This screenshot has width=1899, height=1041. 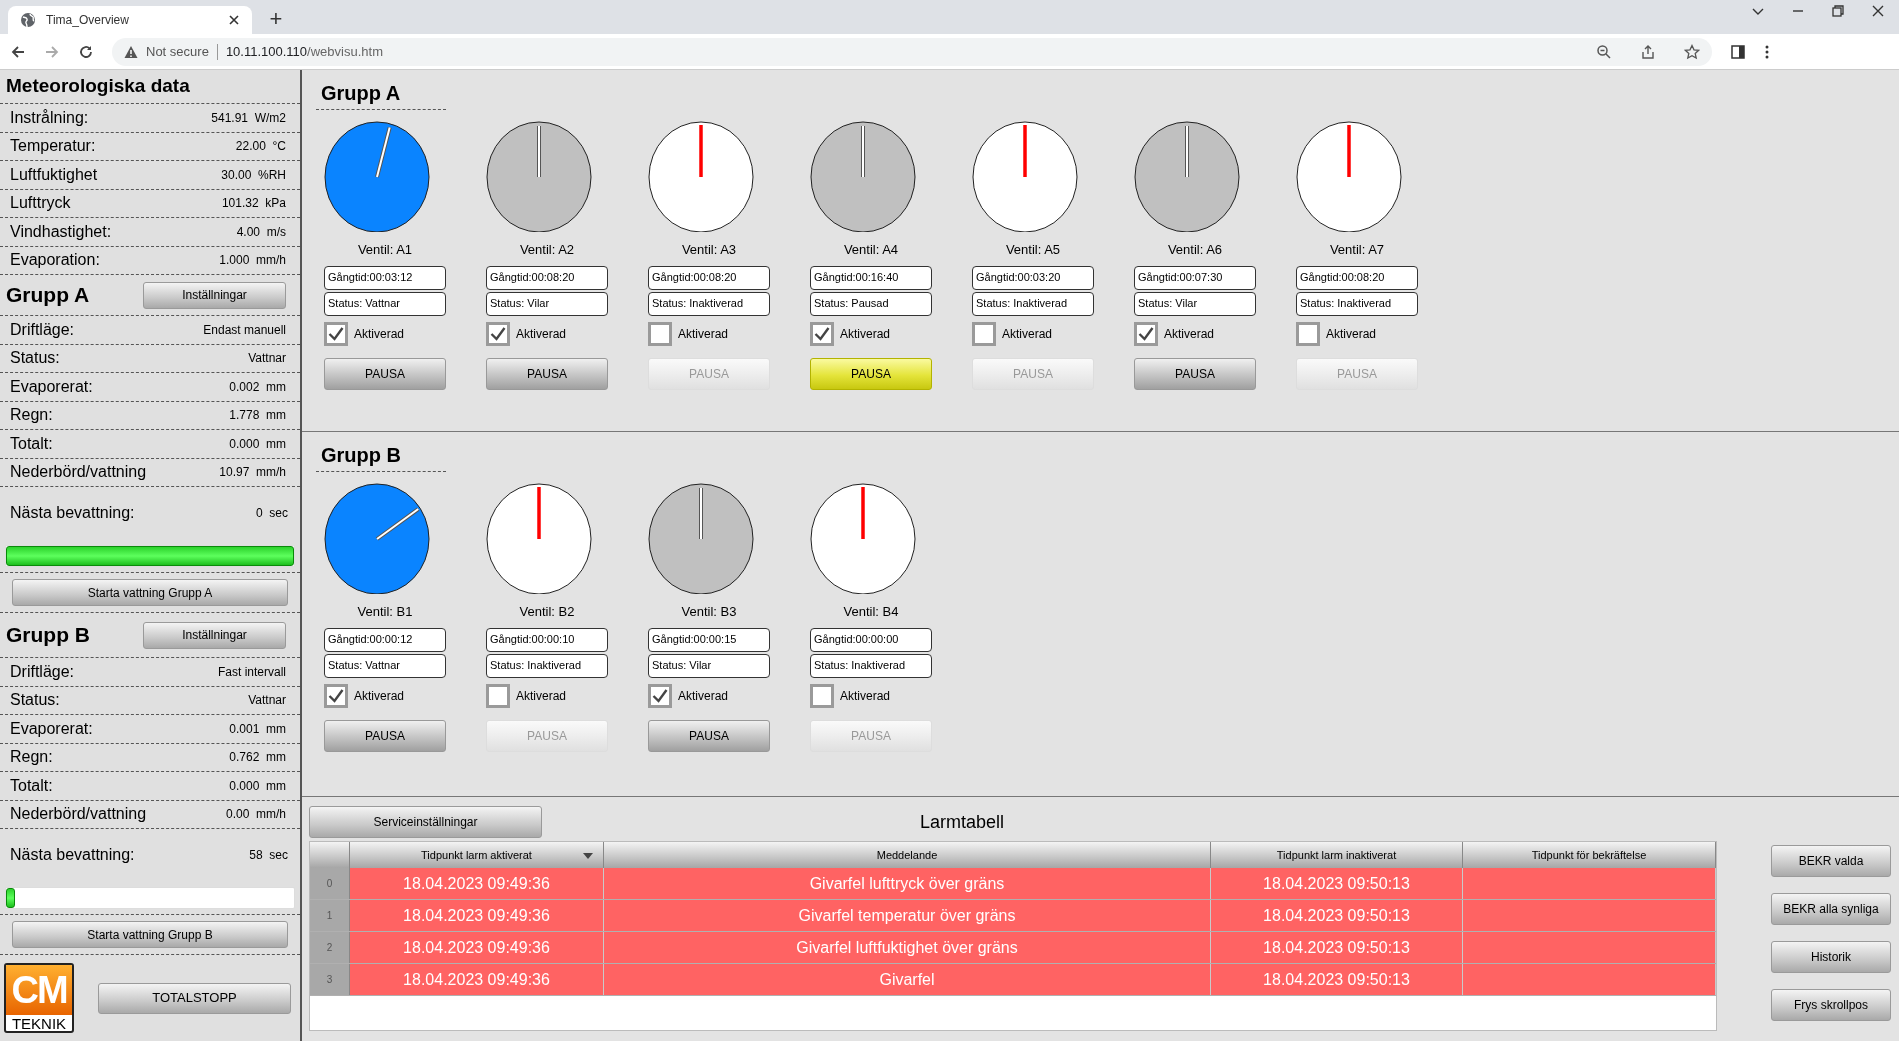 I want to click on globe-icon, so click(x=28, y=20).